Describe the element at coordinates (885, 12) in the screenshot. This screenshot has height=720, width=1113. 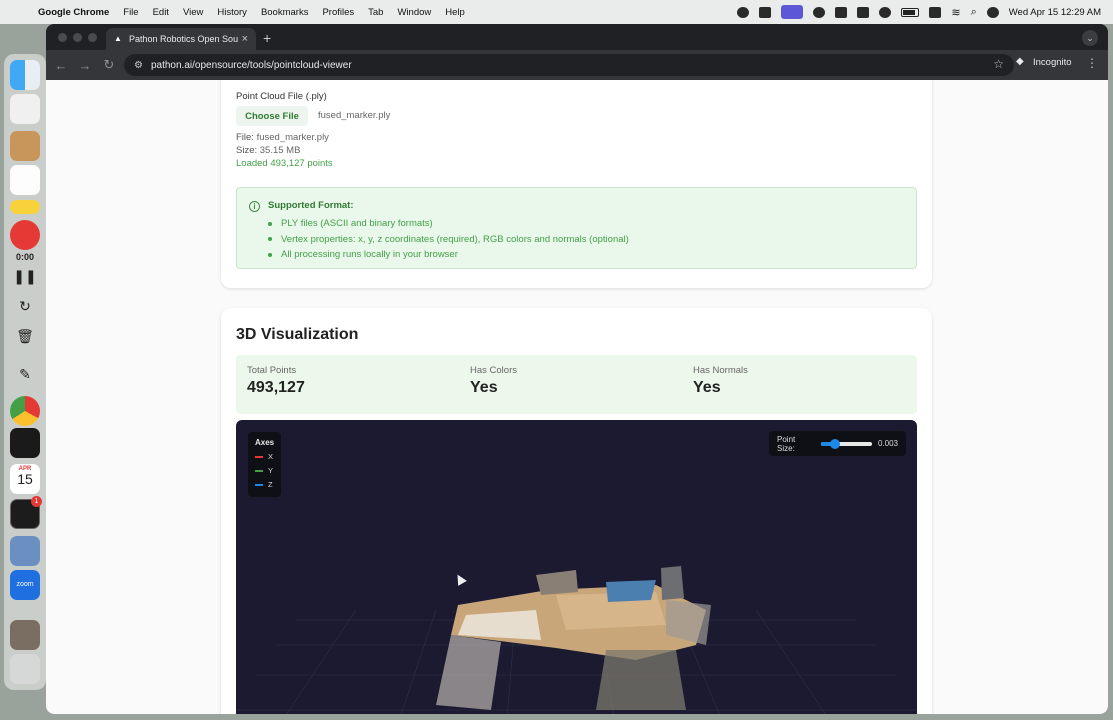
I see `play-icon` at that location.